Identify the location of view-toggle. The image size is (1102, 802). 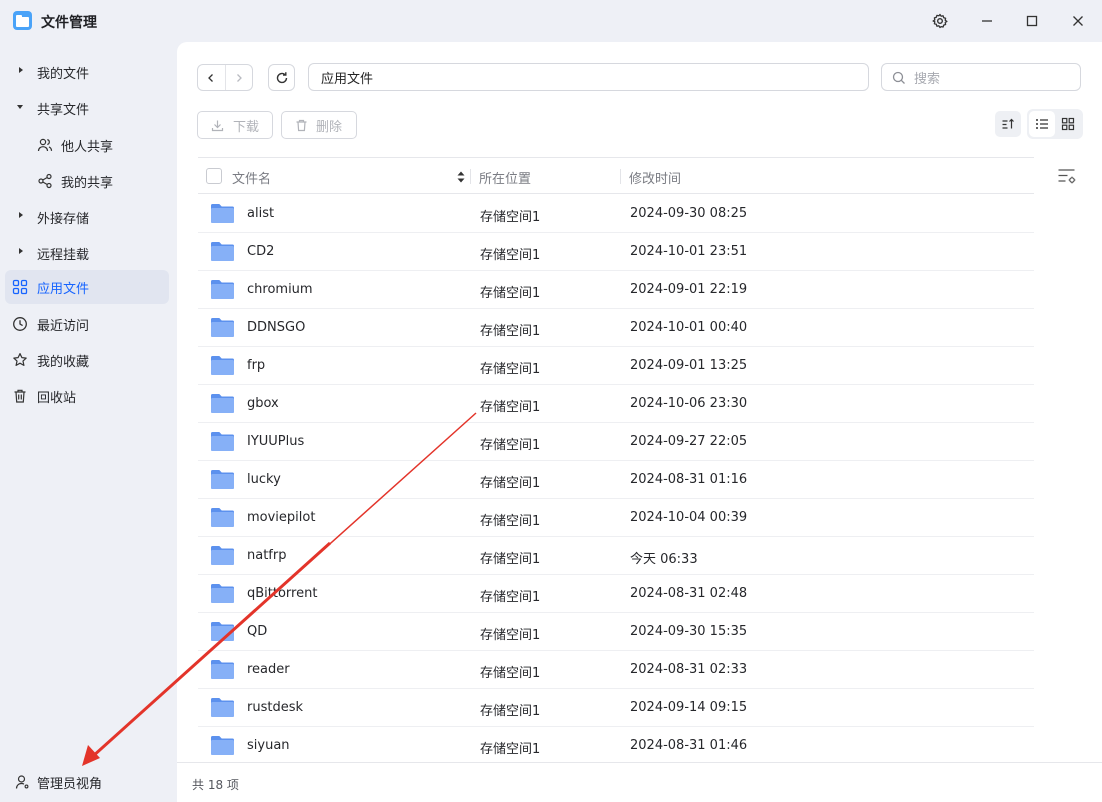
(1055, 124).